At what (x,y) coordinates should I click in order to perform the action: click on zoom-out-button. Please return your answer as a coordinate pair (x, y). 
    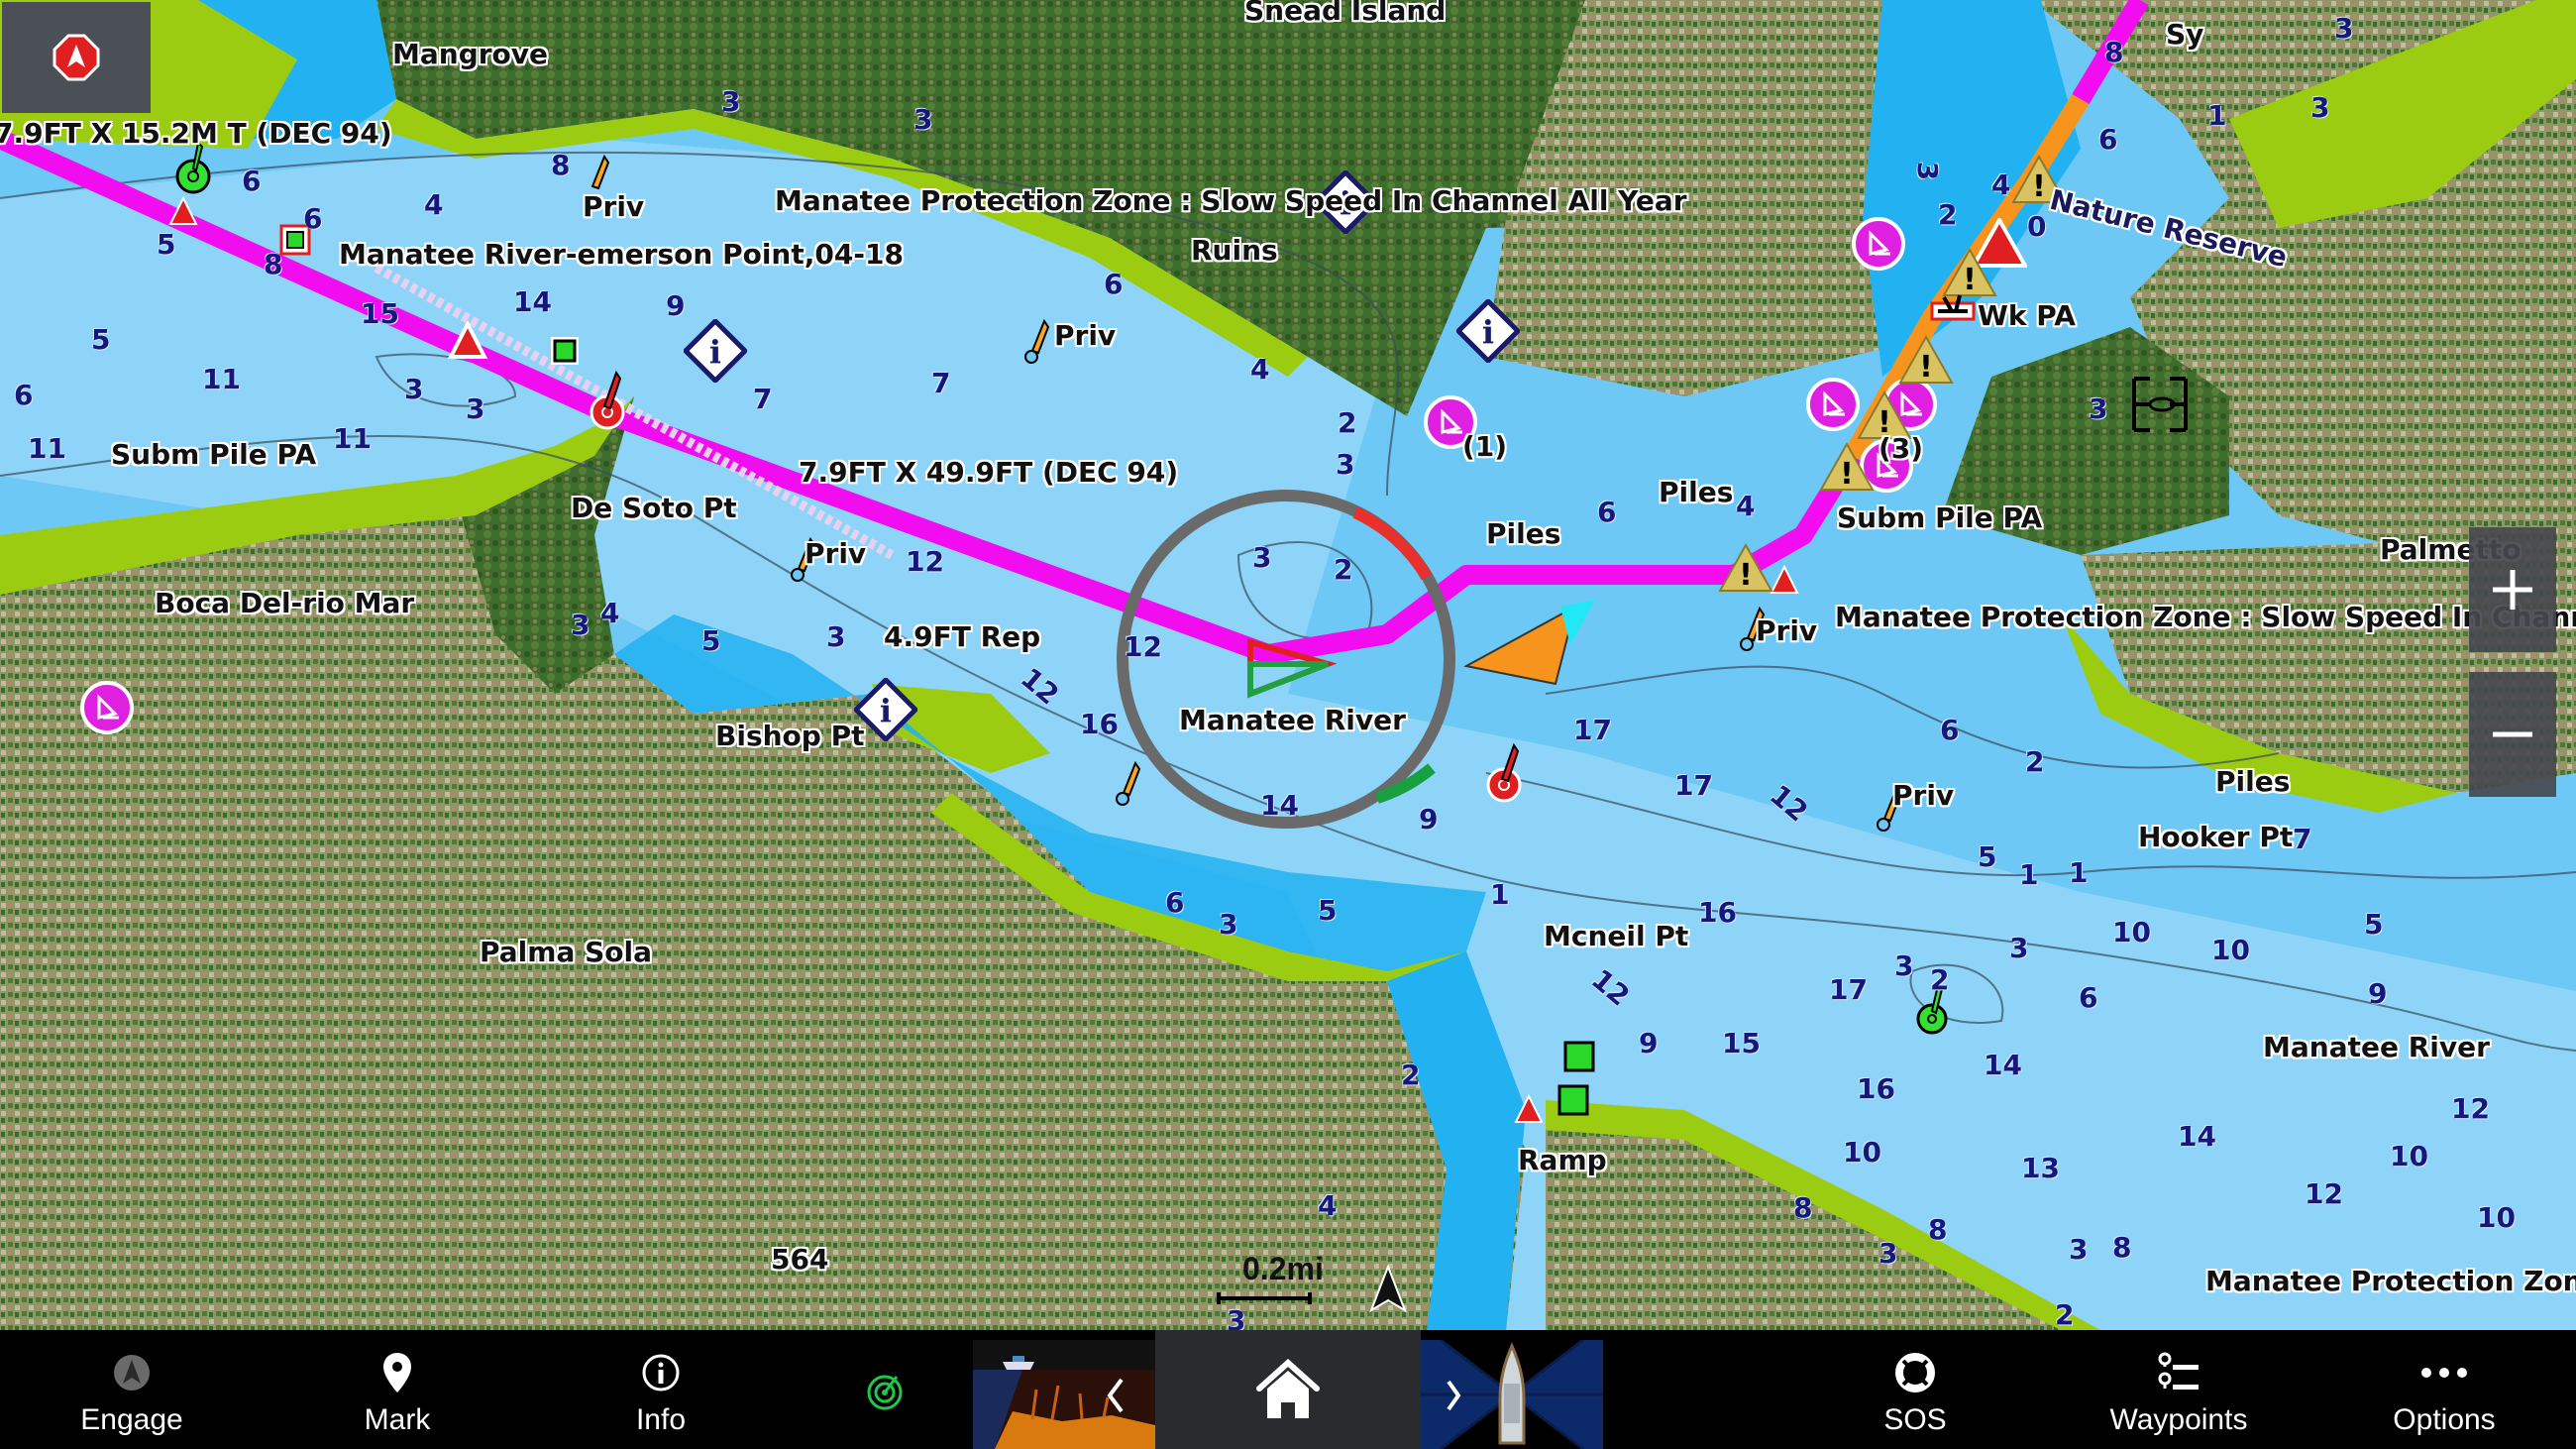
    Looking at the image, I should click on (2512, 735).